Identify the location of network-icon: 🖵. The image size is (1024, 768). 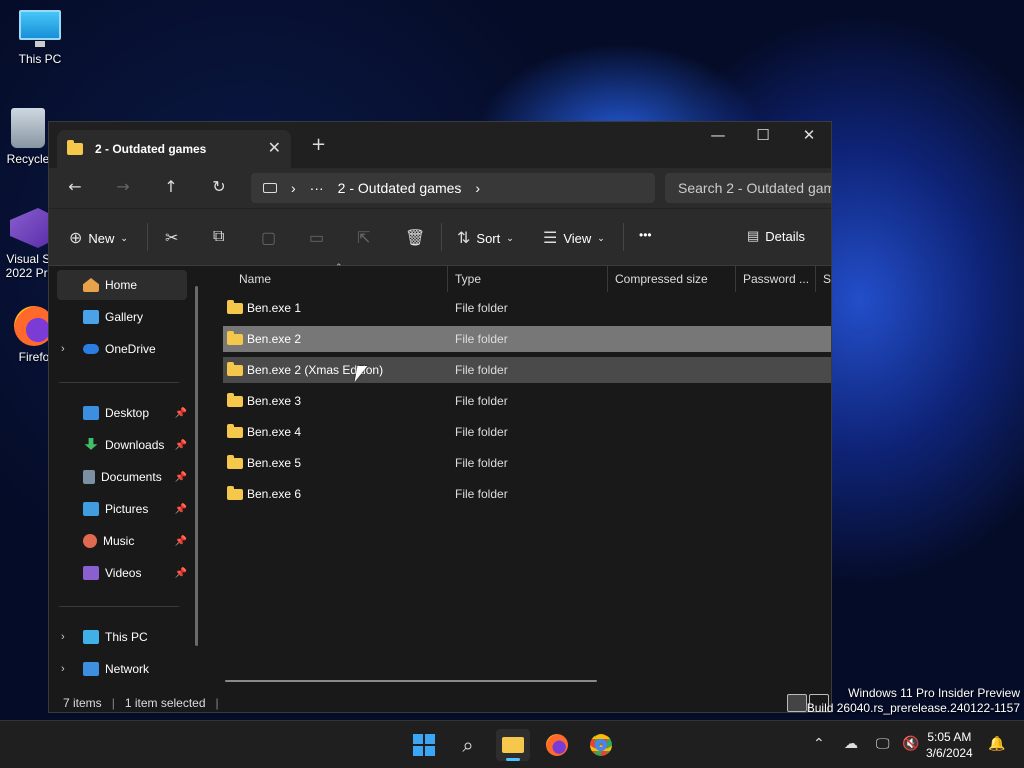
(883, 744).